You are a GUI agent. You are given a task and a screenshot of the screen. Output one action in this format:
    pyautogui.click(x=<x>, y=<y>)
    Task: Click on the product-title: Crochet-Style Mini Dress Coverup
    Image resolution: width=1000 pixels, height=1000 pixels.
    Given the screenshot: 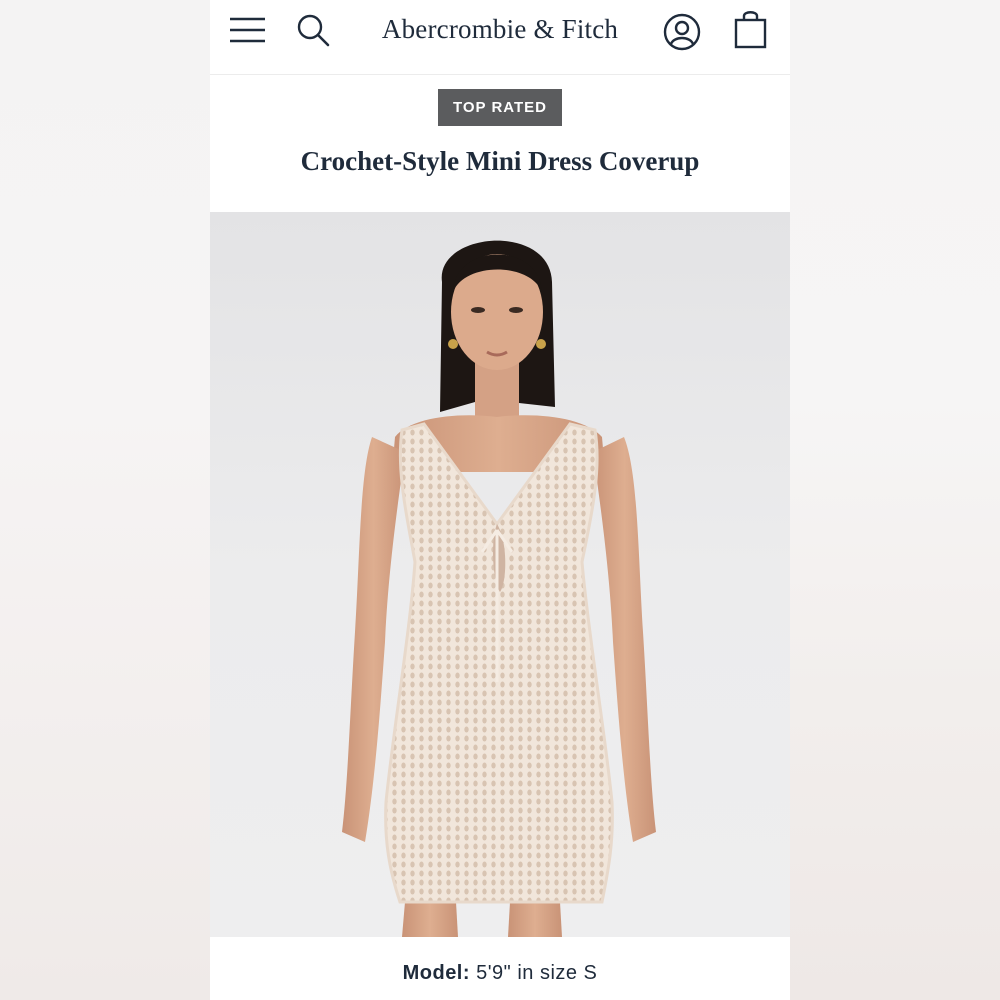 What is the action you would take?
    pyautogui.click(x=500, y=161)
    